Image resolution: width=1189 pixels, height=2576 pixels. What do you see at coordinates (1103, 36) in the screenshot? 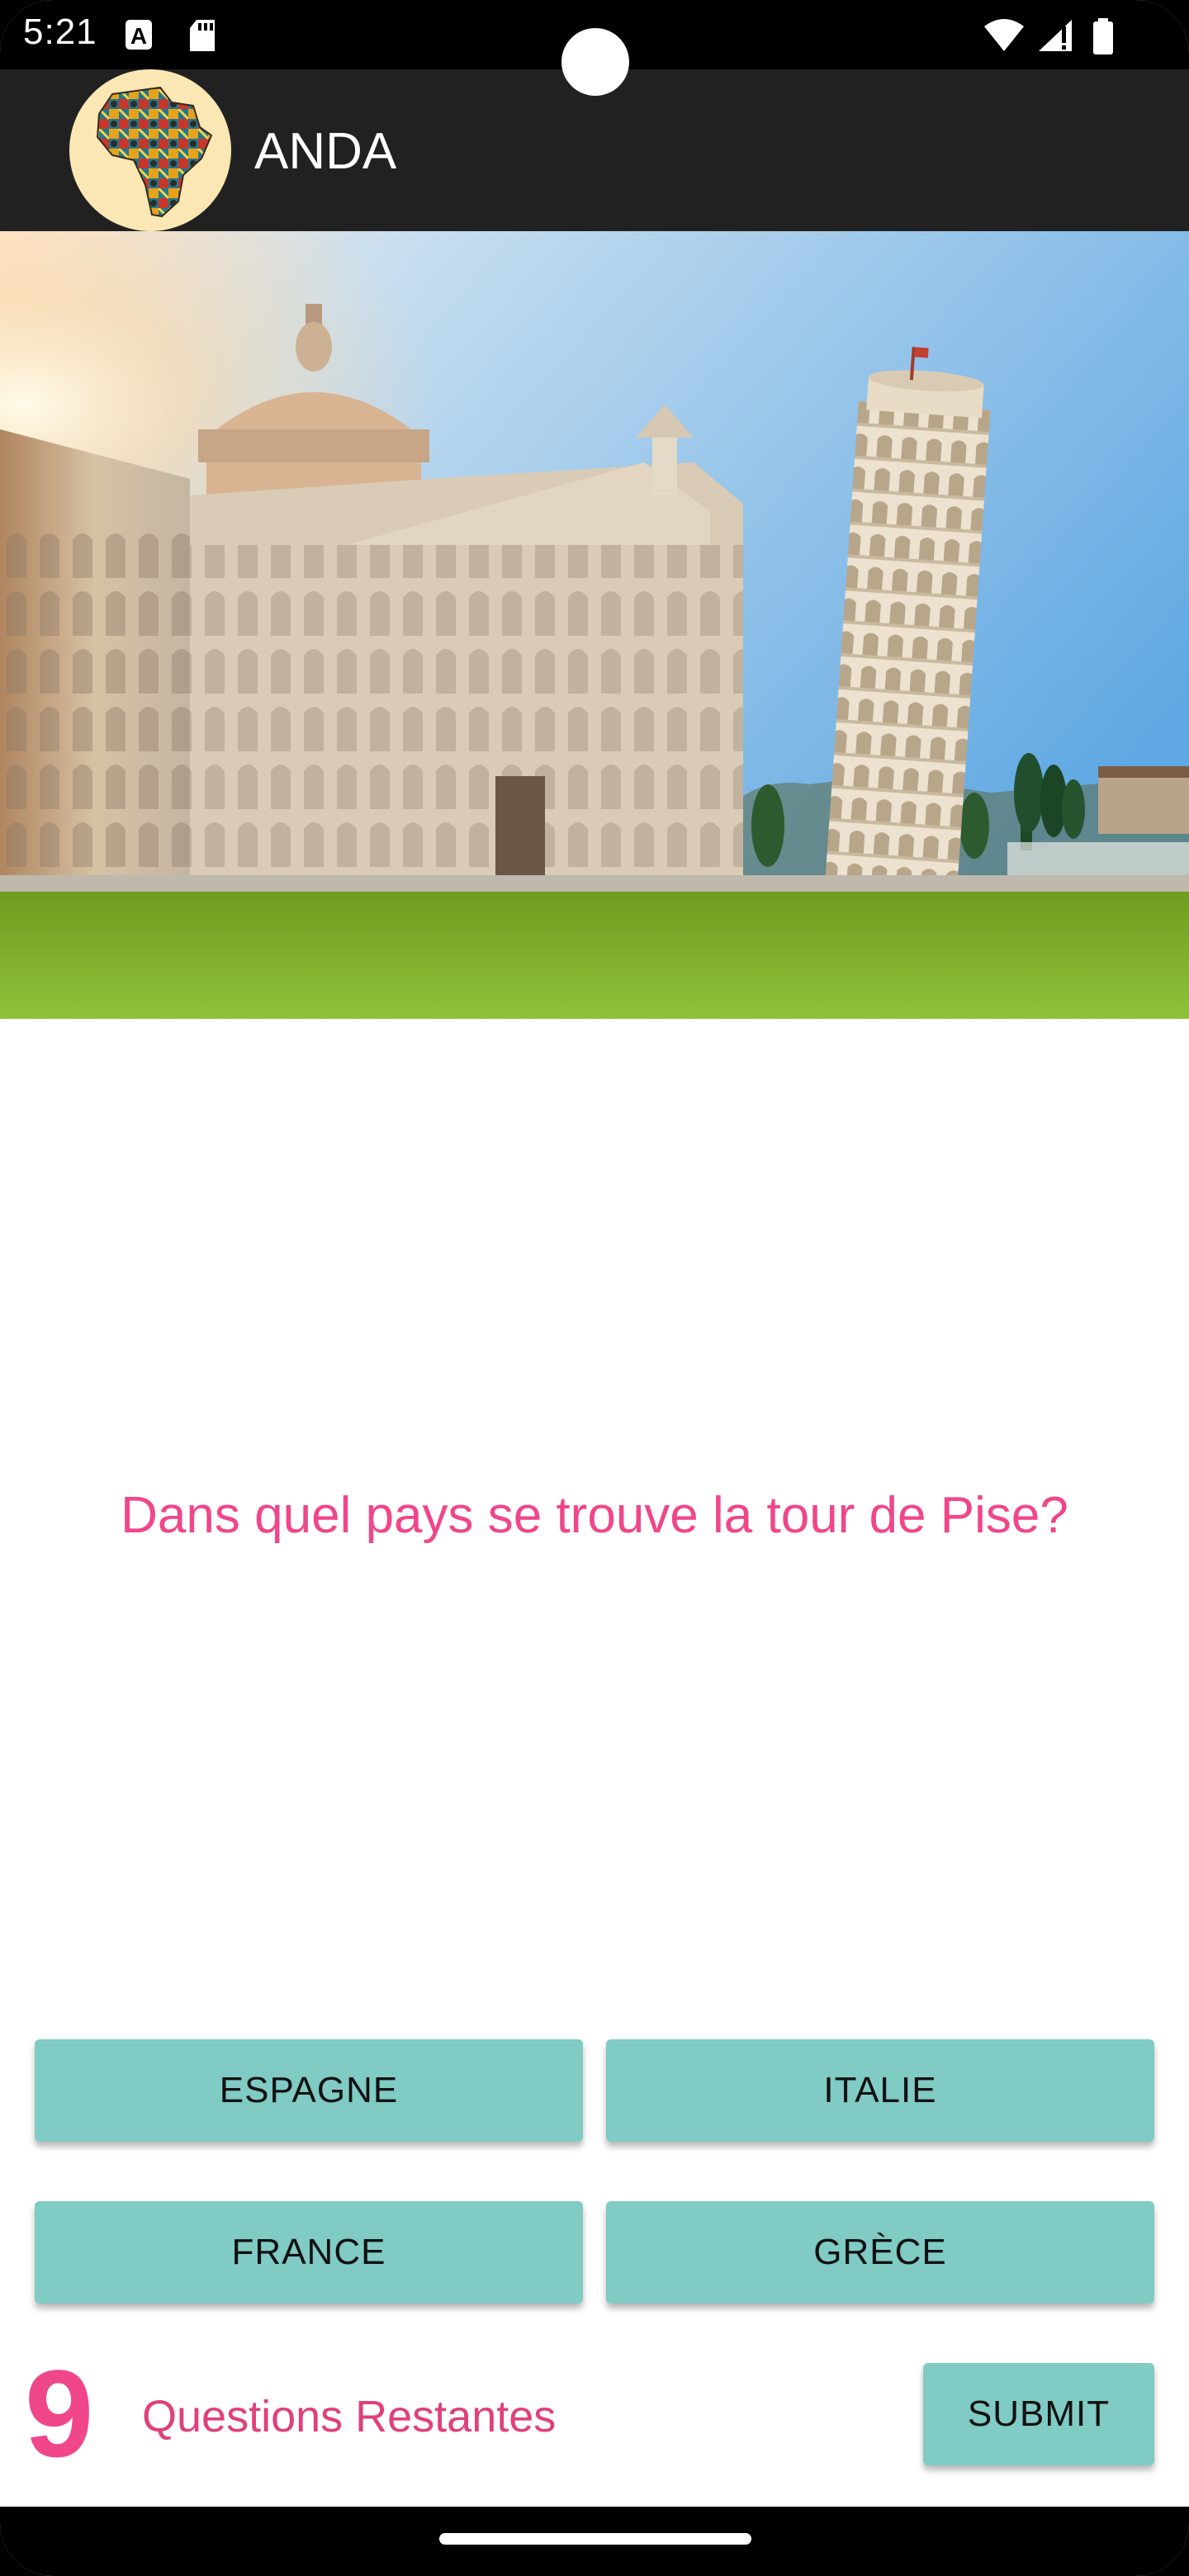
I see `battery-icon` at bounding box center [1103, 36].